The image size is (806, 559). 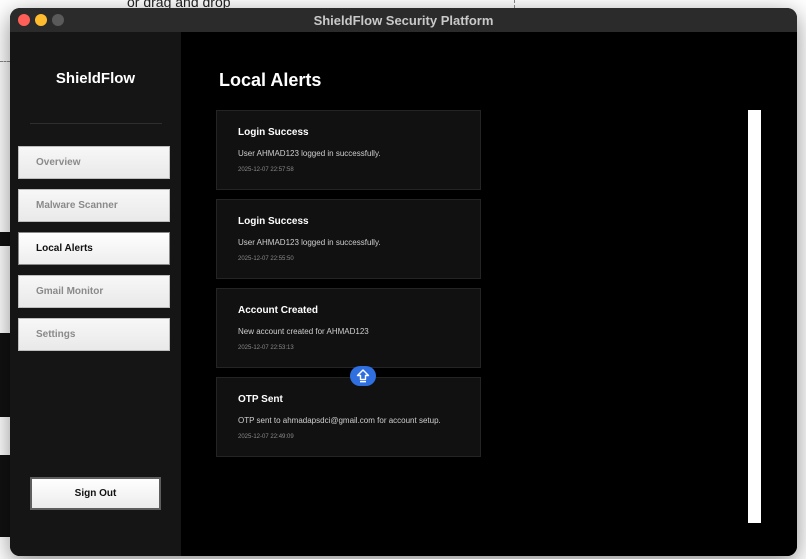 What do you see at coordinates (95, 78) in the screenshot?
I see `brand-logo: ShieldFlow` at bounding box center [95, 78].